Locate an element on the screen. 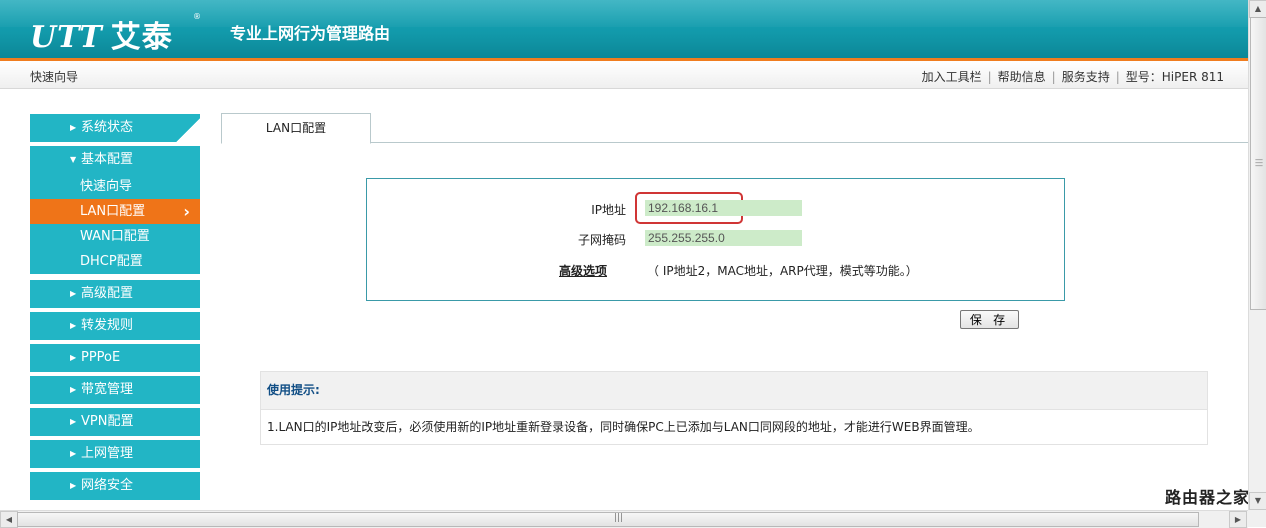 Image resolution: width=1266 pixels, height=528 pixels. submenu-item-label: LAN口配置 is located at coordinates (113, 211).